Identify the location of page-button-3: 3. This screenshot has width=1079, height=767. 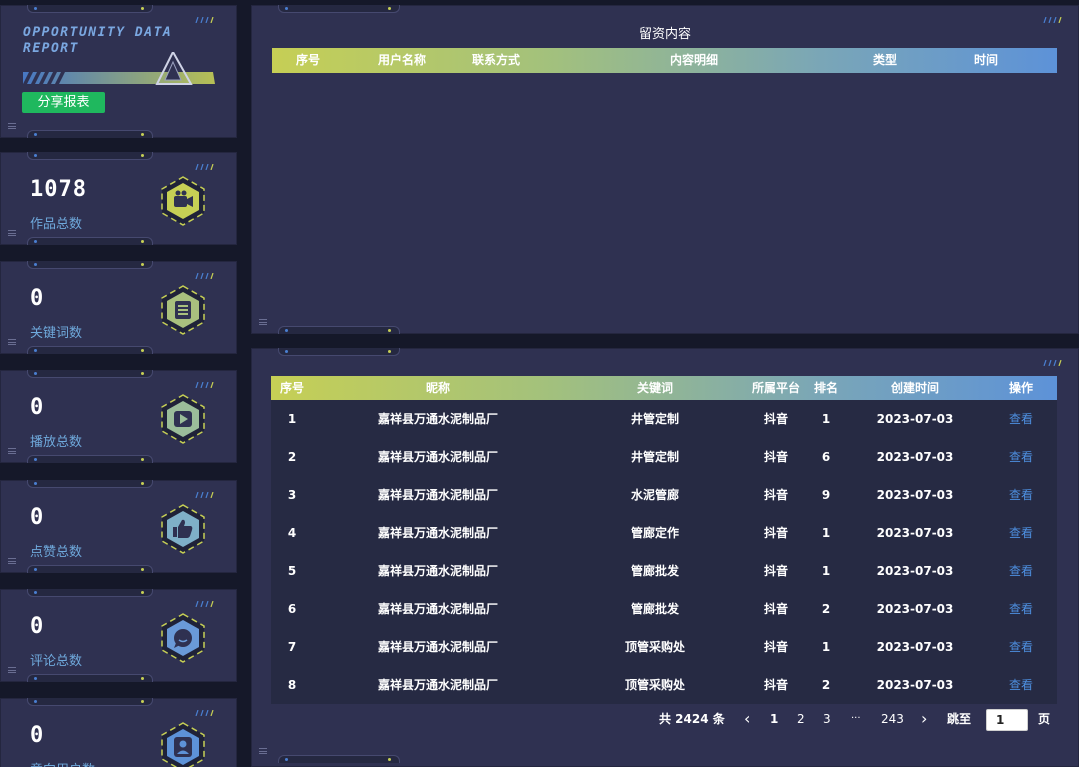
(827, 719).